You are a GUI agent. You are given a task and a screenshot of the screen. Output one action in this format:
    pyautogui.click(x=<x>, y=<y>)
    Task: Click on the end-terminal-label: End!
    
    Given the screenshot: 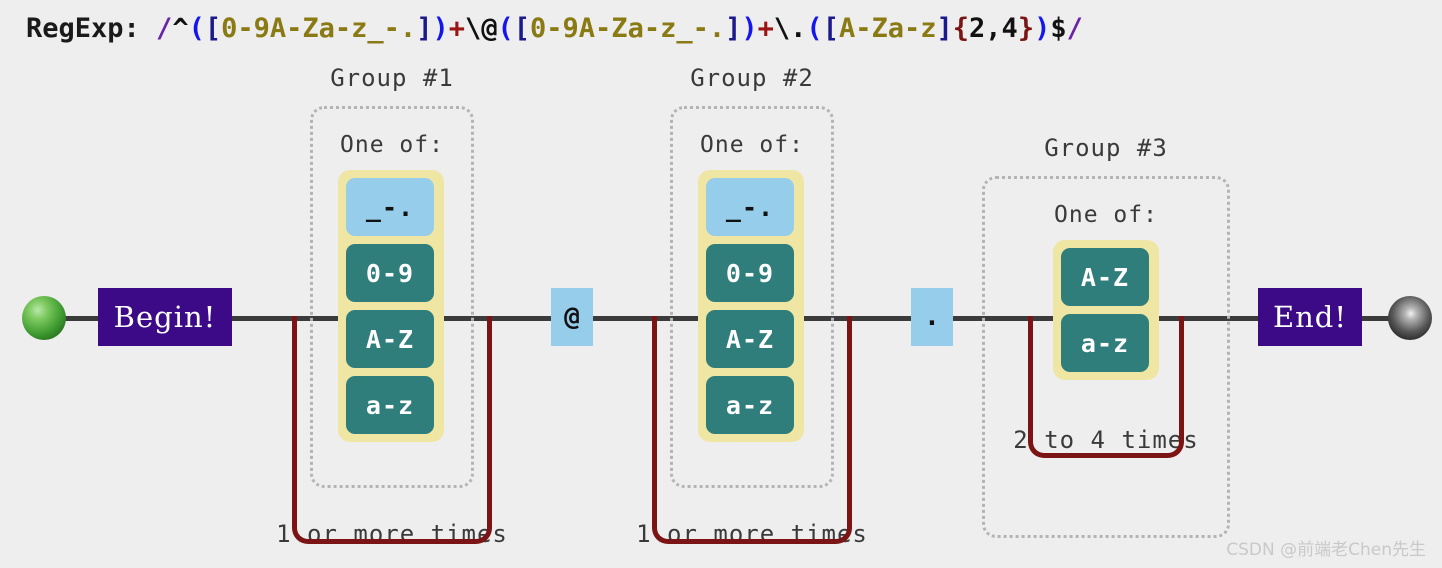 What is the action you would take?
    pyautogui.click(x=1310, y=317)
    